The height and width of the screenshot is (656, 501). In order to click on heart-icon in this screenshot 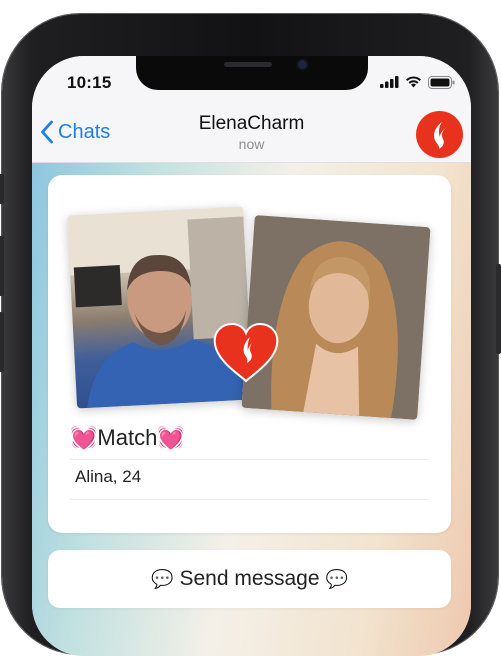, I will do `click(246, 353)`.